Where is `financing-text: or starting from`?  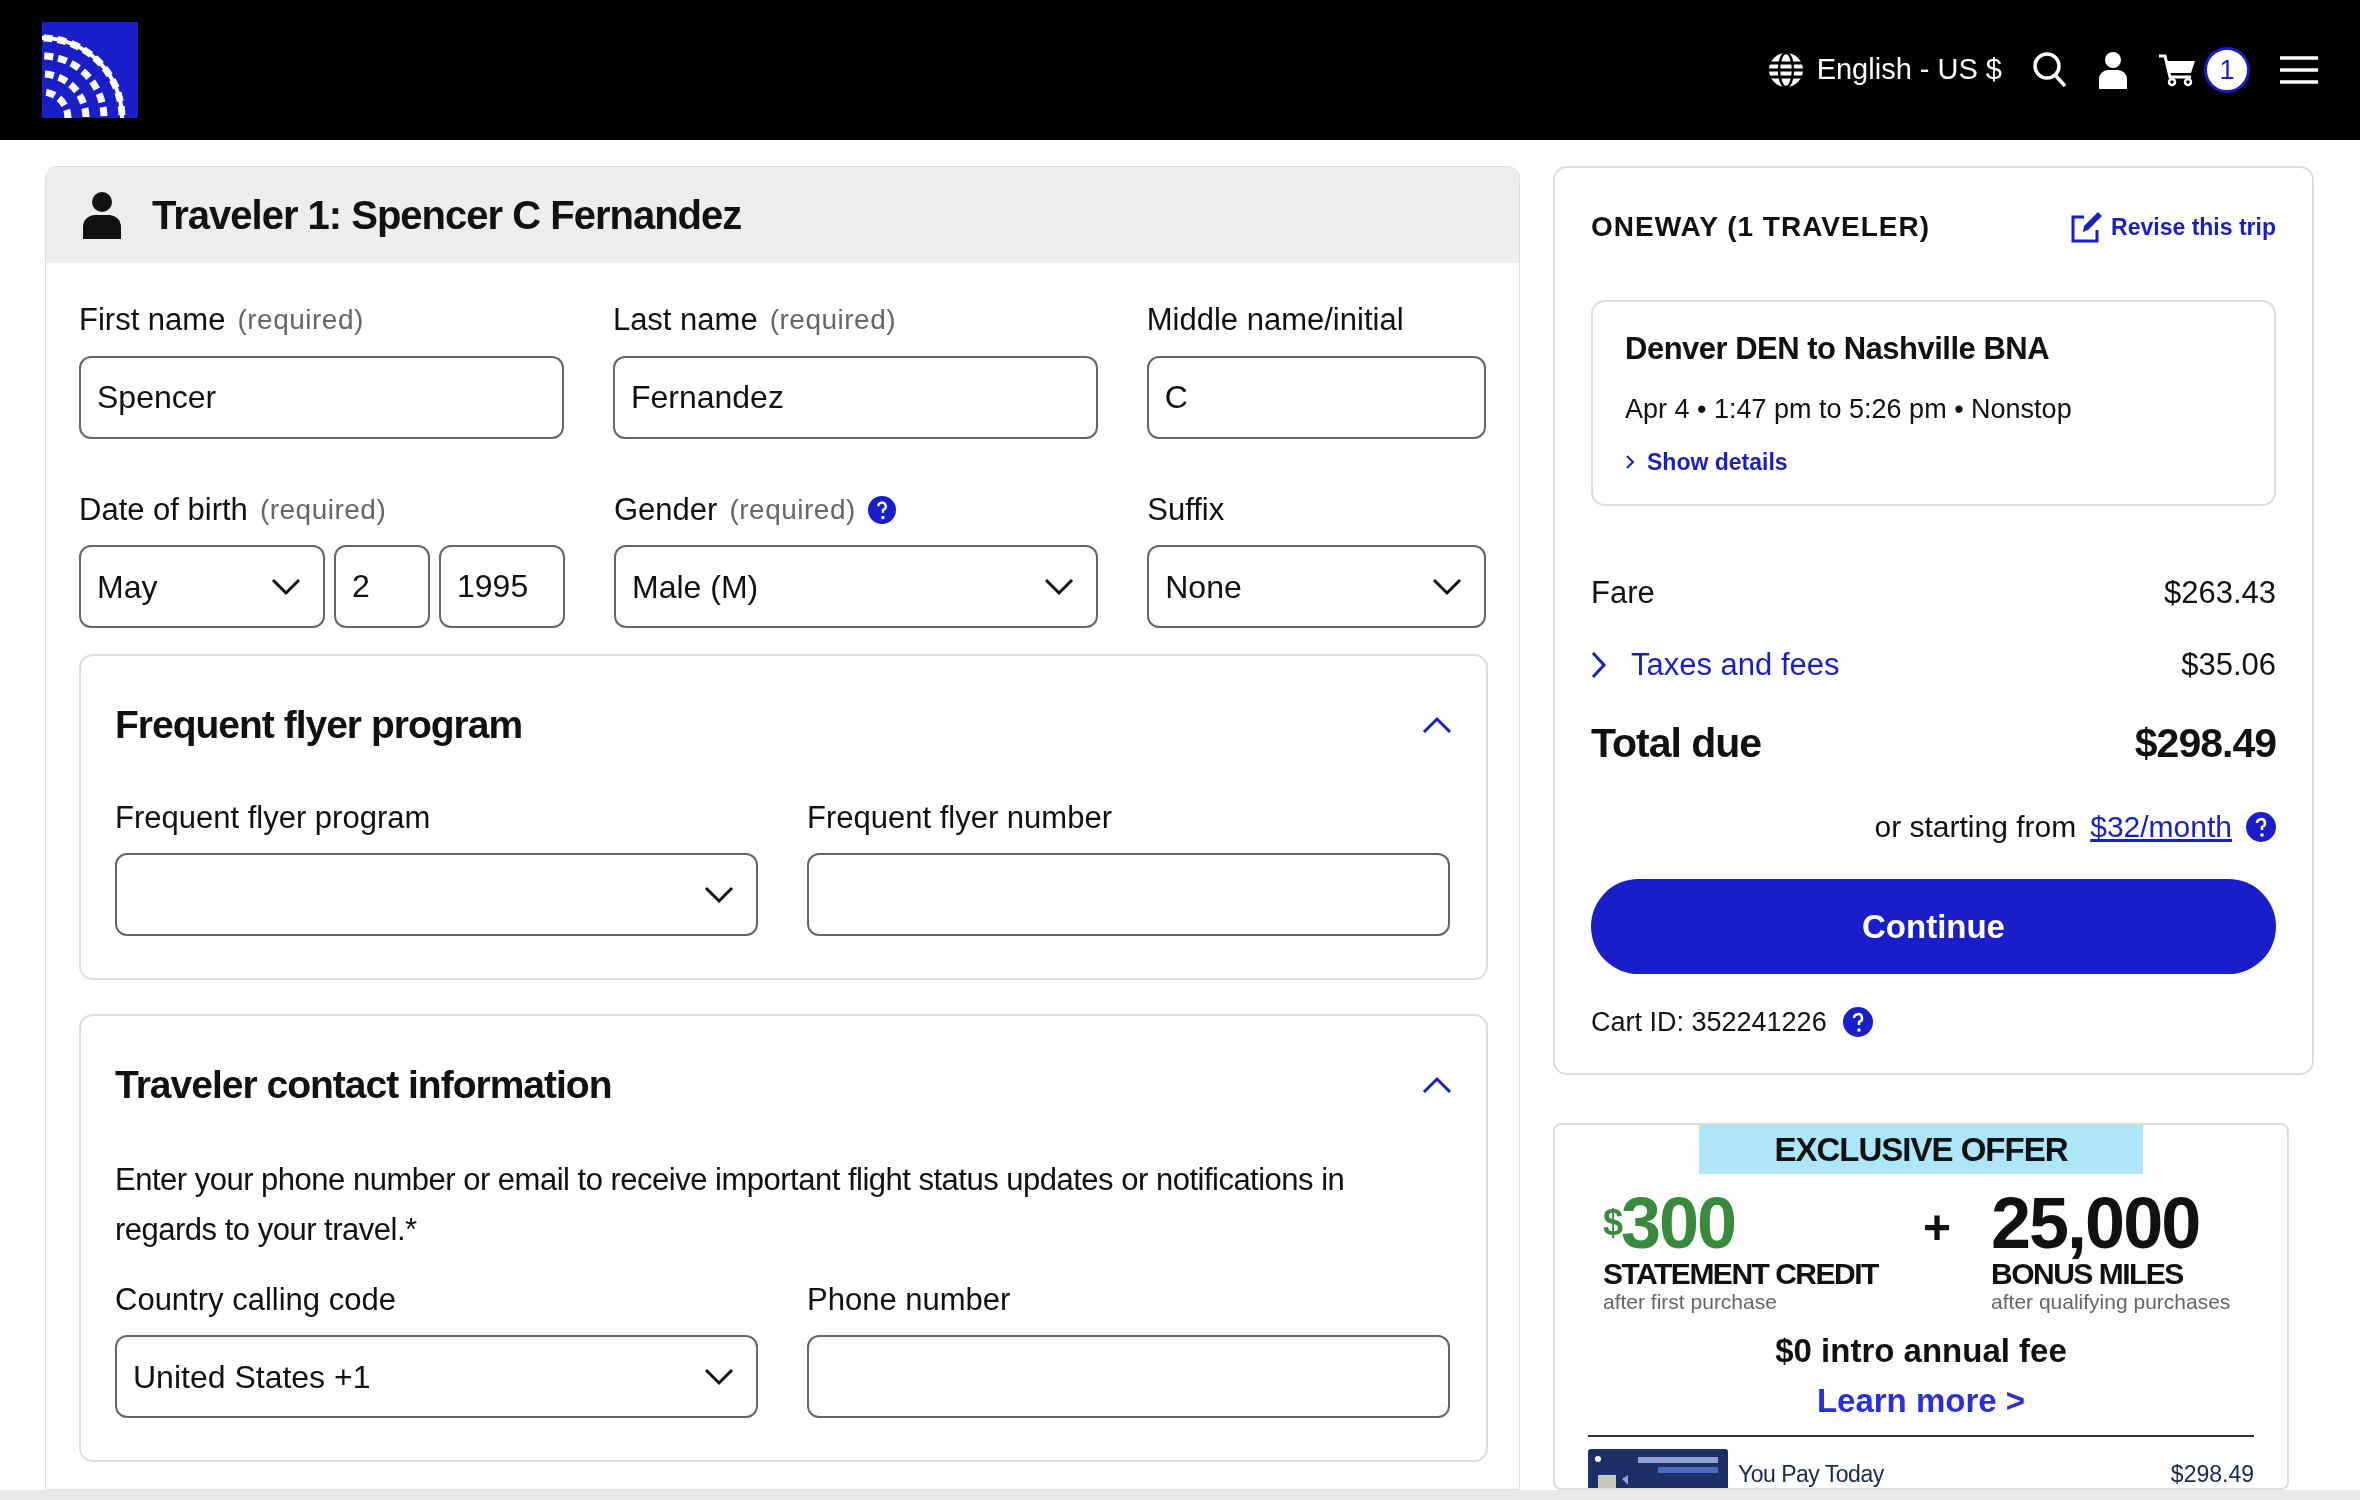
financing-text: or starting from is located at coordinates (1975, 827).